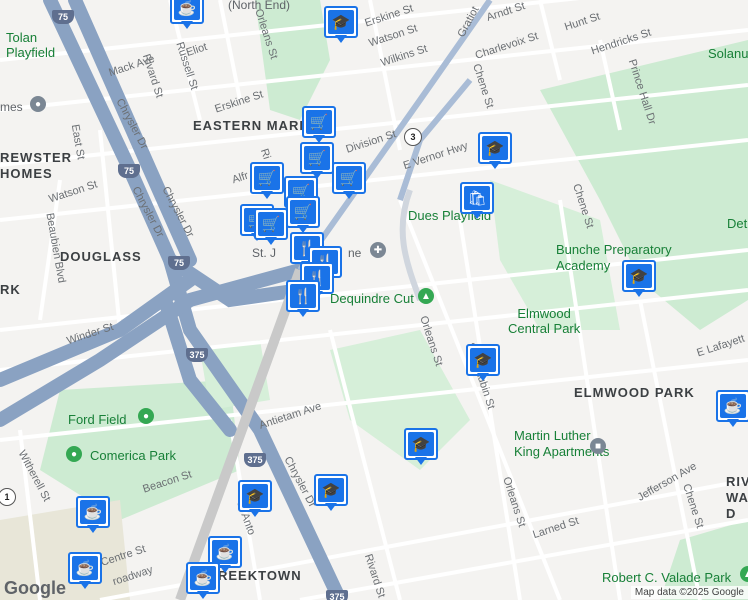  What do you see at coordinates (38, 104) in the screenshot?
I see `museum-icon: ●` at bounding box center [38, 104].